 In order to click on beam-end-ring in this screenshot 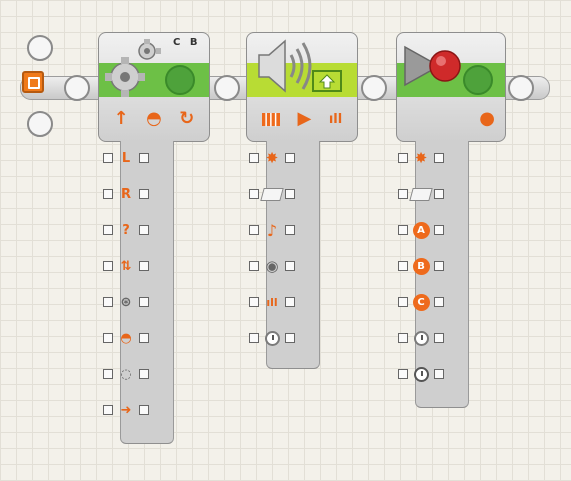, I will do `click(521, 88)`.